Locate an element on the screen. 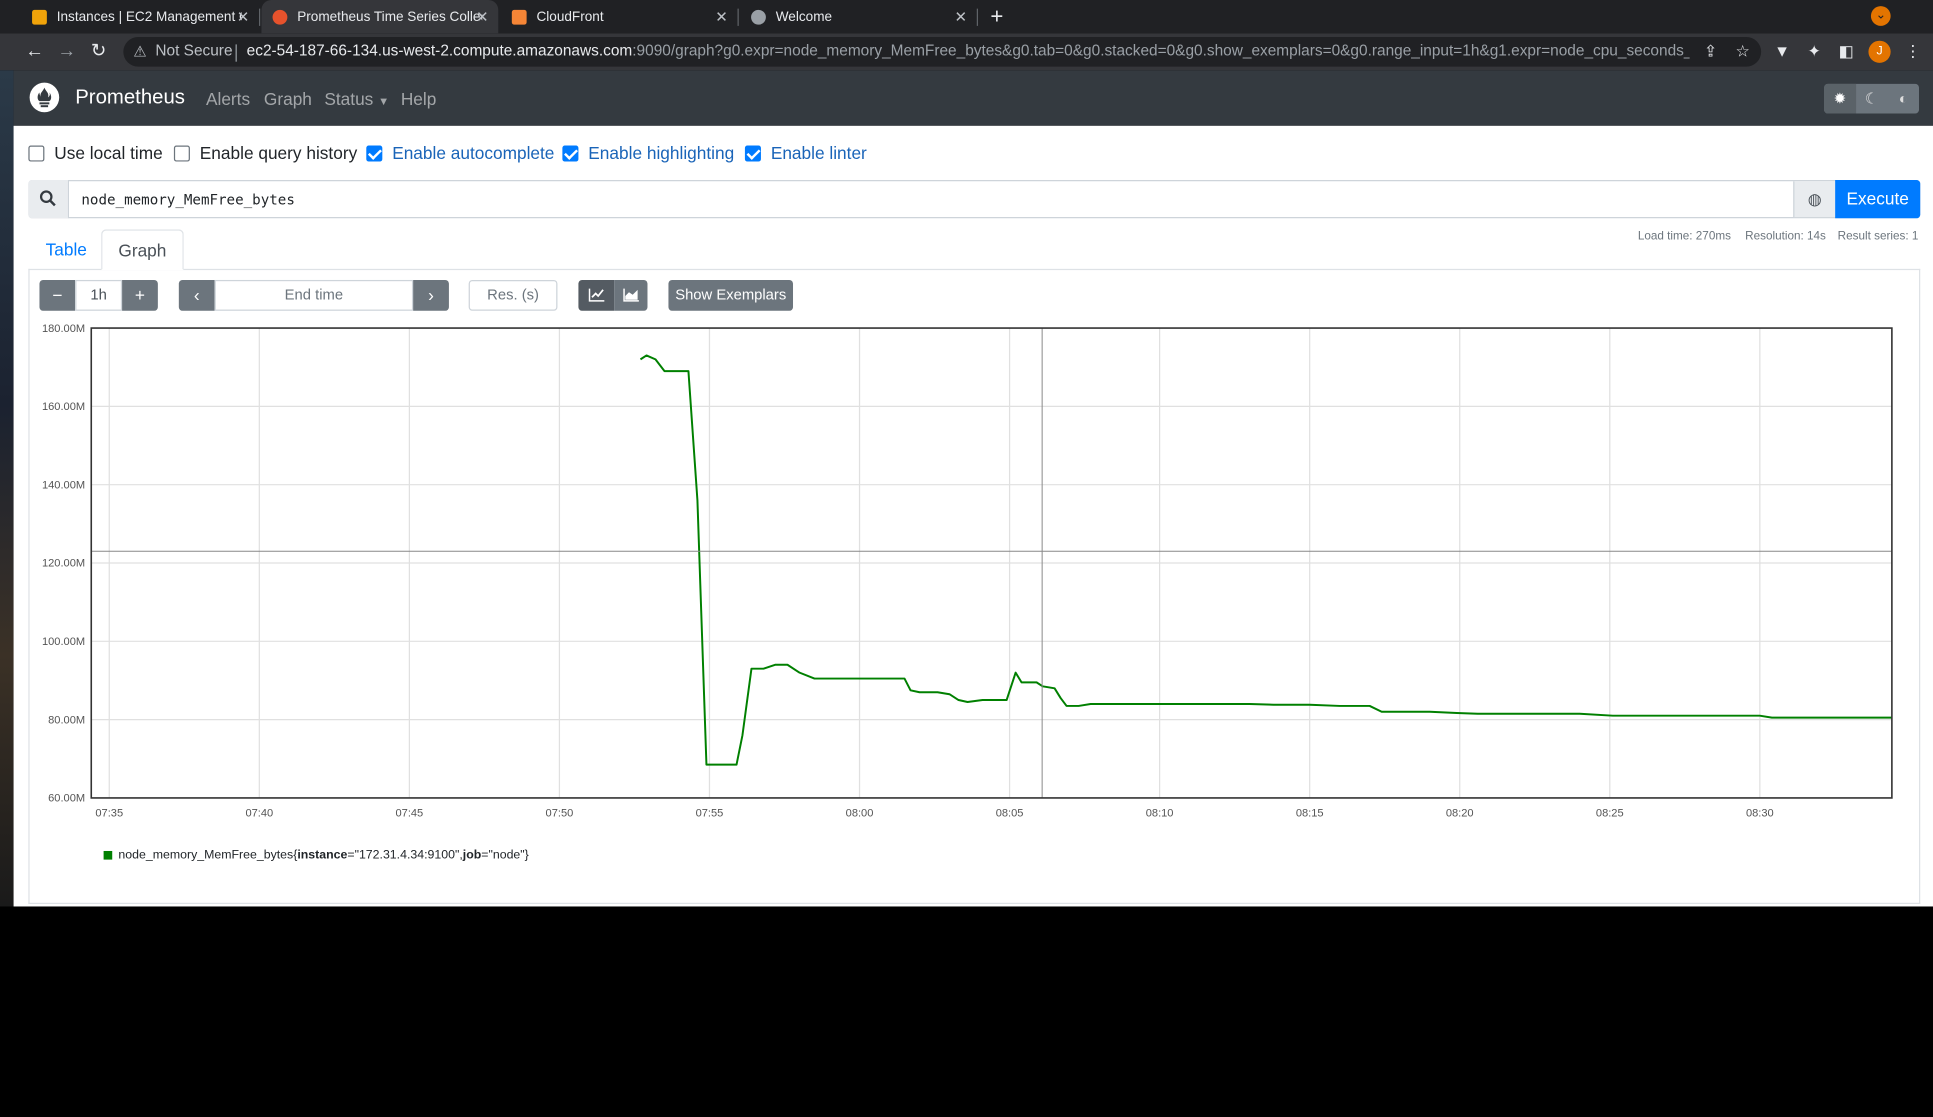 This screenshot has height=1117, width=1933. y-tick-label: 60.00M is located at coordinates (66, 799).